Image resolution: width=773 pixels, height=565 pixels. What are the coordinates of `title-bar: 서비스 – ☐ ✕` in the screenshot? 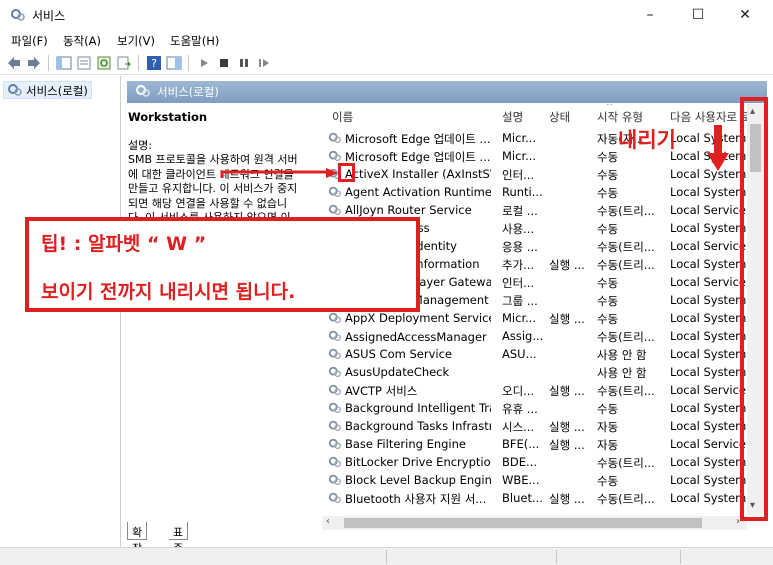 It's located at (386, 15).